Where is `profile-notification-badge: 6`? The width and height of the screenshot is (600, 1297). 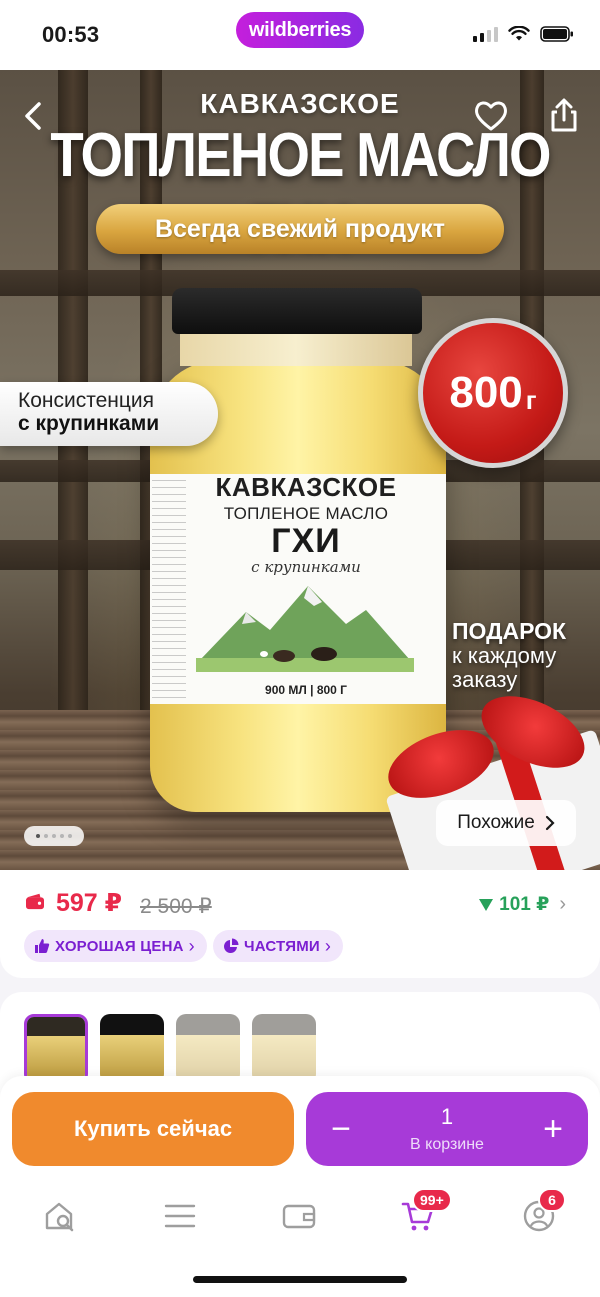
profile-notification-badge: 6 is located at coordinates (552, 1200).